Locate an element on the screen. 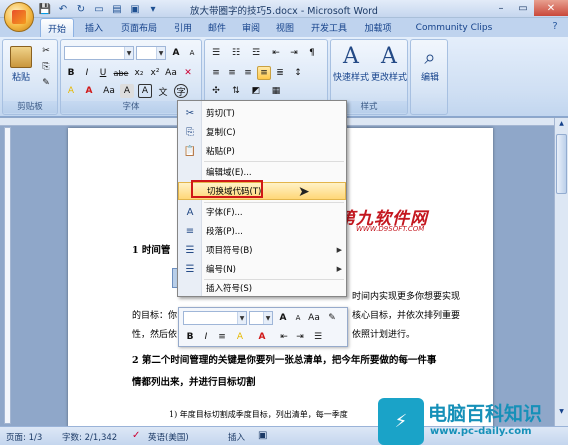 This screenshot has height=445, width=568. mini-font-color-icon: A is located at coordinates (262, 337).